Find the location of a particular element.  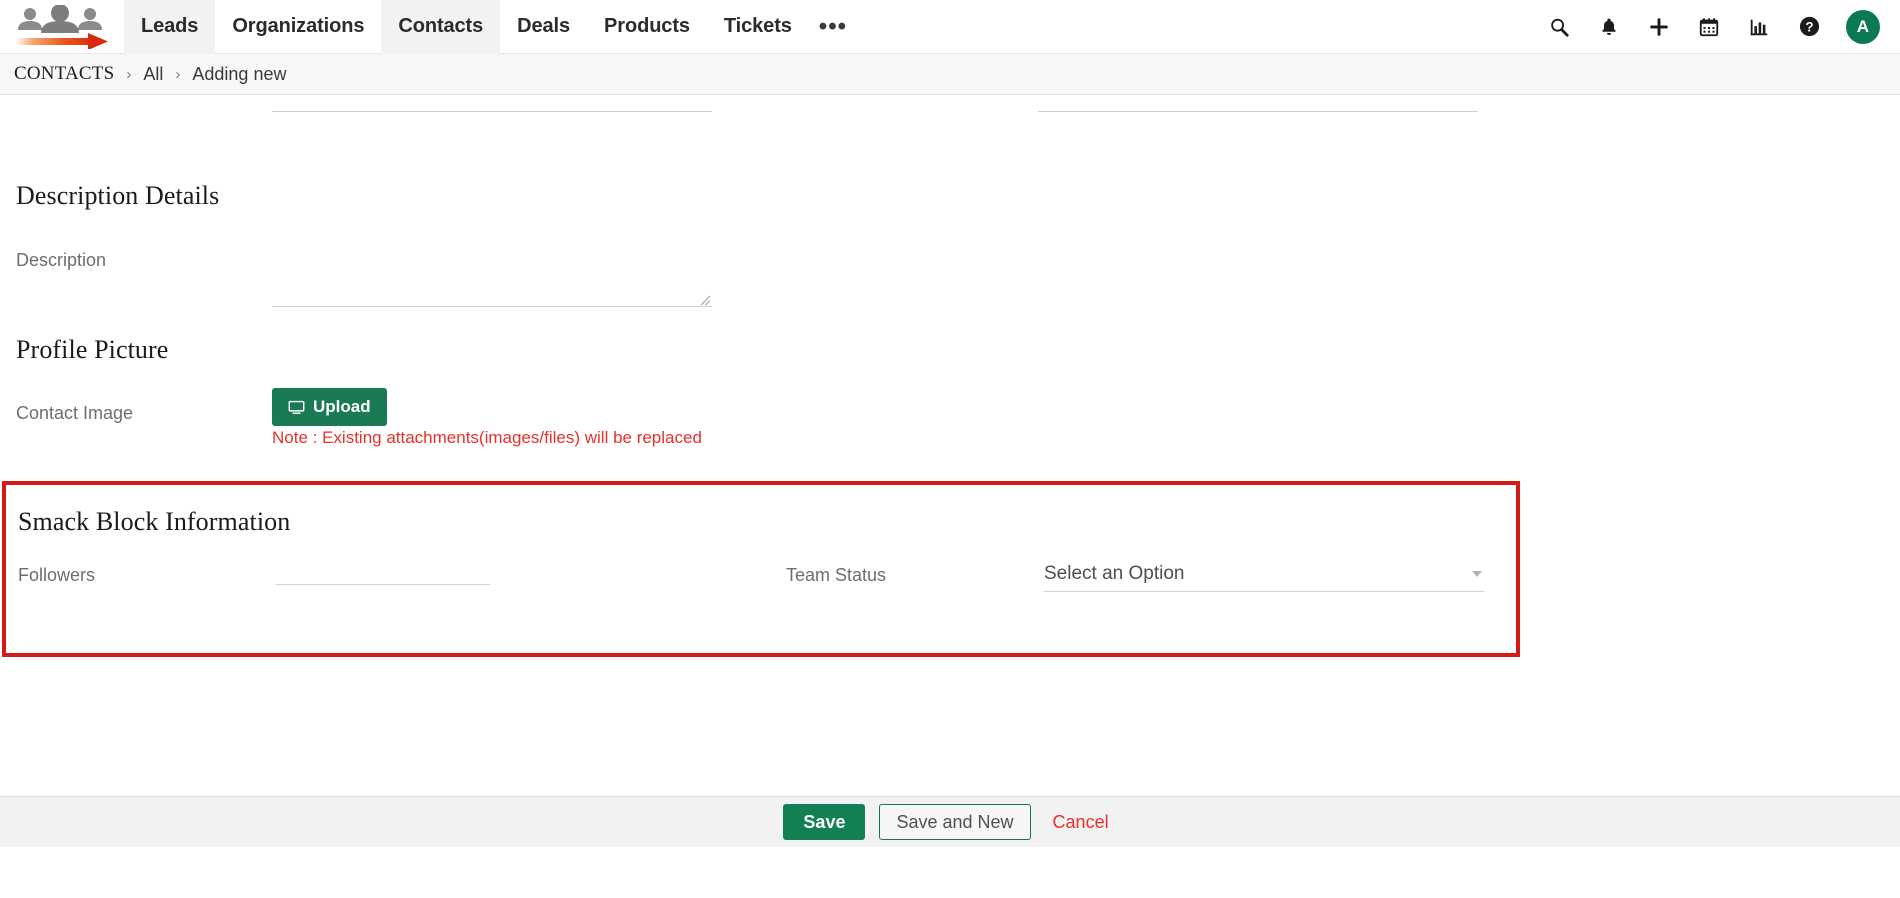

nav-item-products: Products is located at coordinates (647, 27).